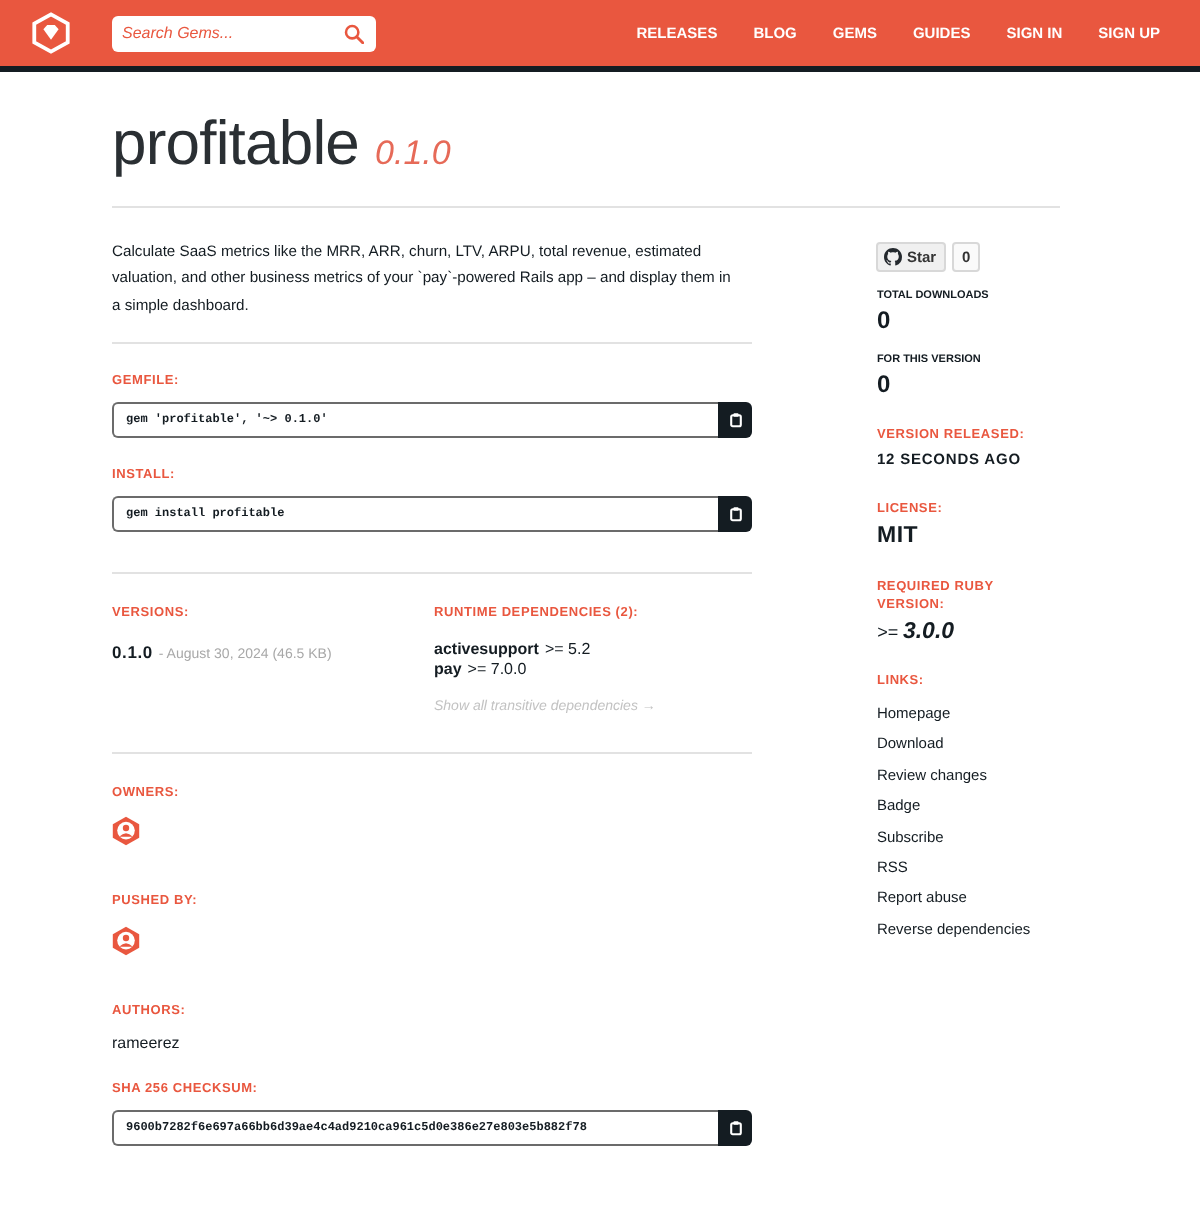 The height and width of the screenshot is (1232, 1200). What do you see at coordinates (567, 648) in the screenshot?
I see `version-requirement: >= 5.2` at bounding box center [567, 648].